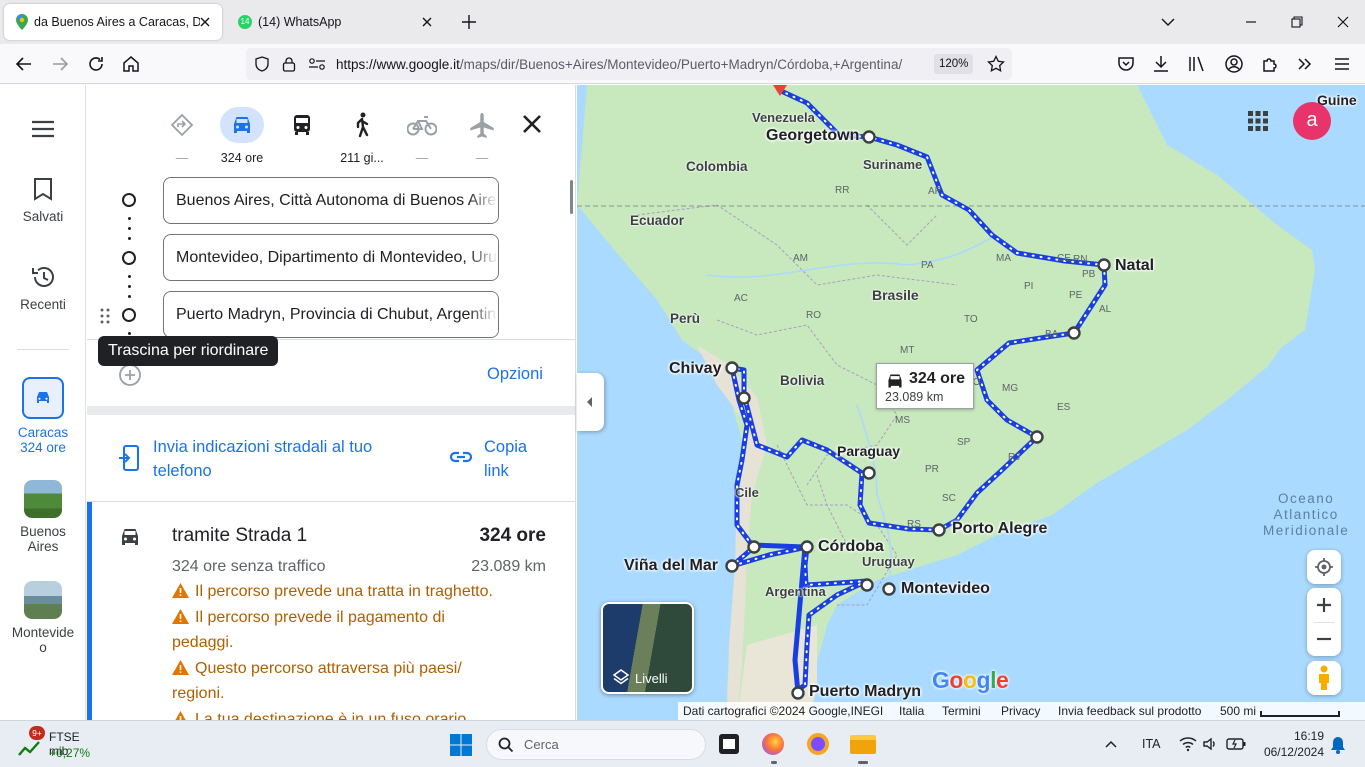 The image size is (1365, 767). I want to click on windows-start-icon, so click(461, 745).